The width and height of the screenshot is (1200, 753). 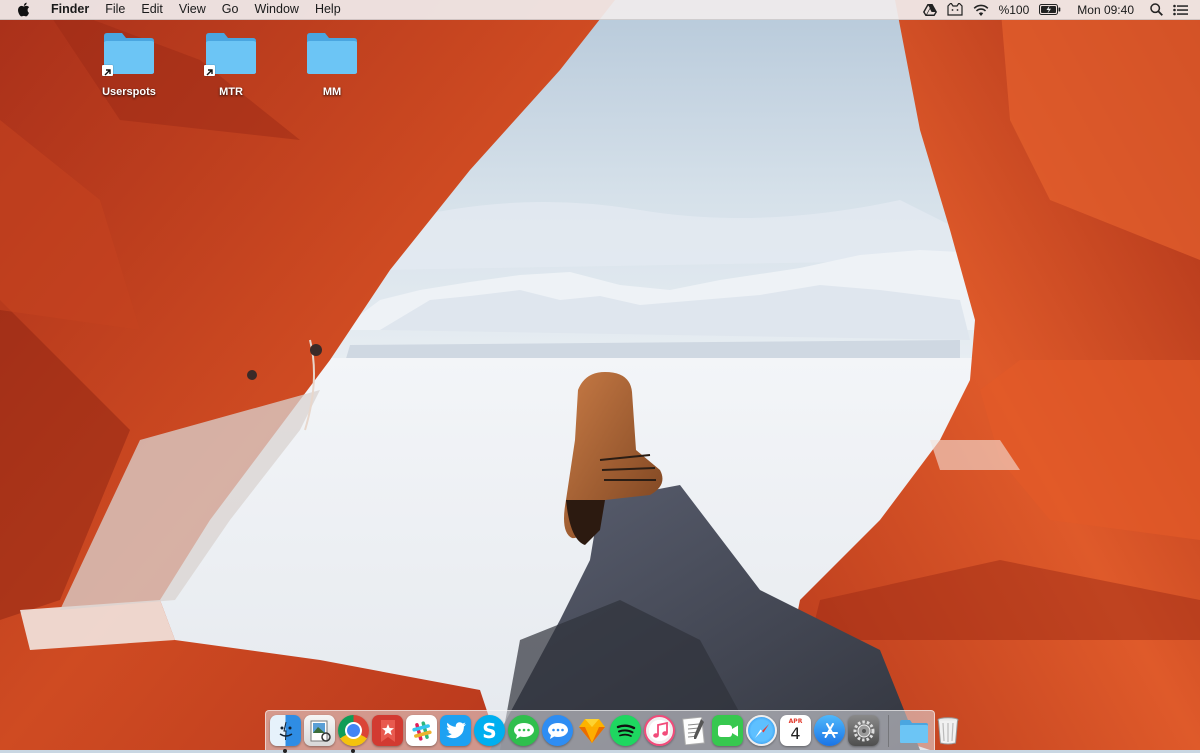 I want to click on twitter-icon, so click(x=455, y=730).